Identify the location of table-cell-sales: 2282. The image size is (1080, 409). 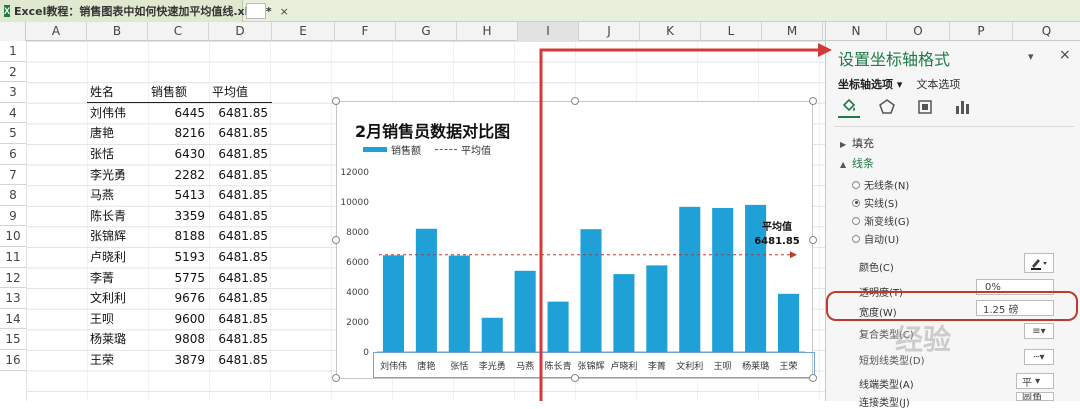
(176, 175).